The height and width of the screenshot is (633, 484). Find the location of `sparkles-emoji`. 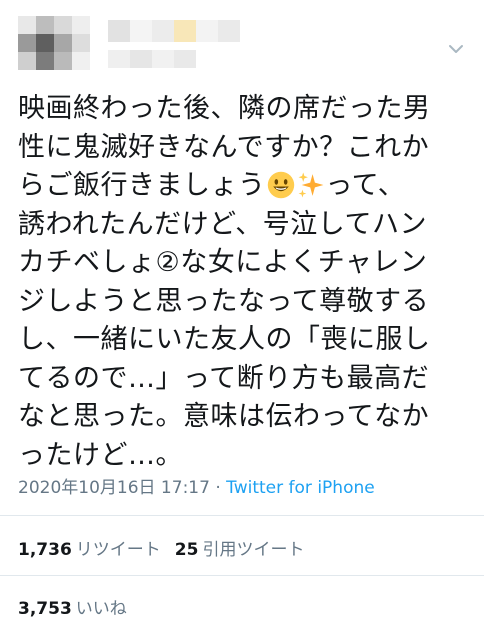

sparkles-emoji is located at coordinates (310, 185).